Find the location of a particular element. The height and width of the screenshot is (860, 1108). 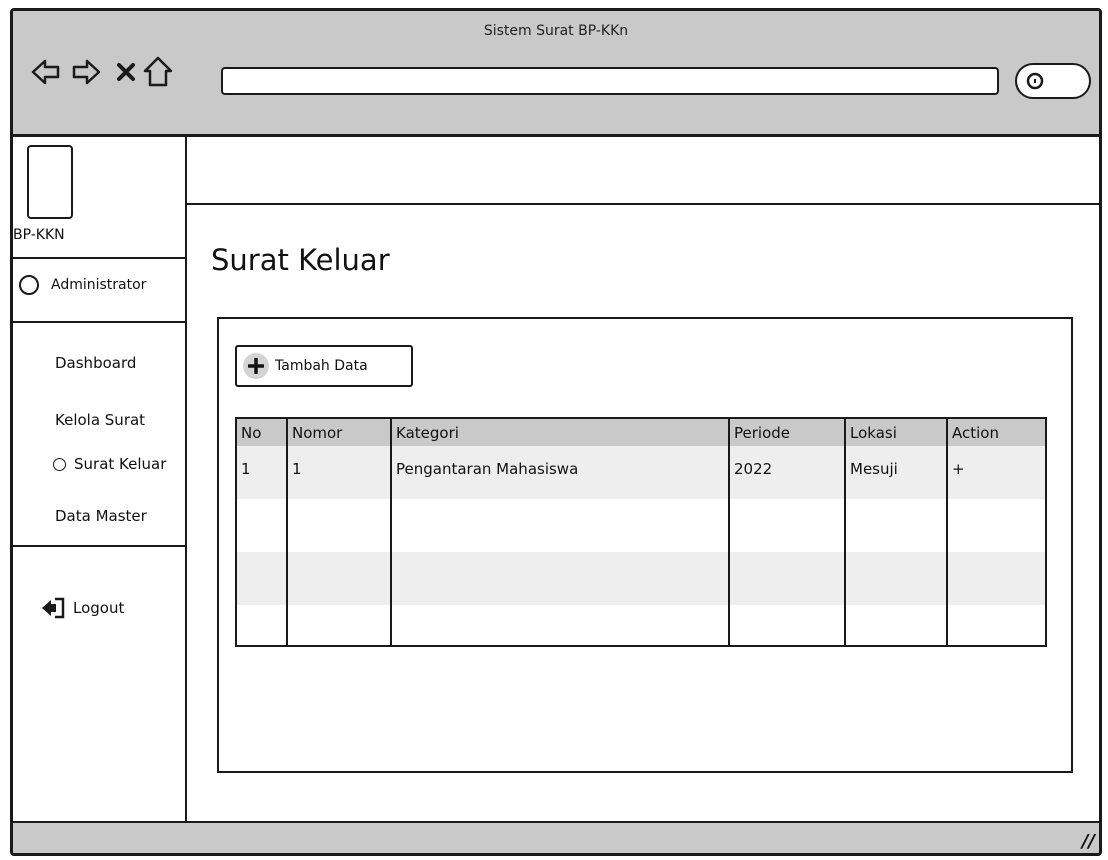

status-bar: // is located at coordinates (556, 837).